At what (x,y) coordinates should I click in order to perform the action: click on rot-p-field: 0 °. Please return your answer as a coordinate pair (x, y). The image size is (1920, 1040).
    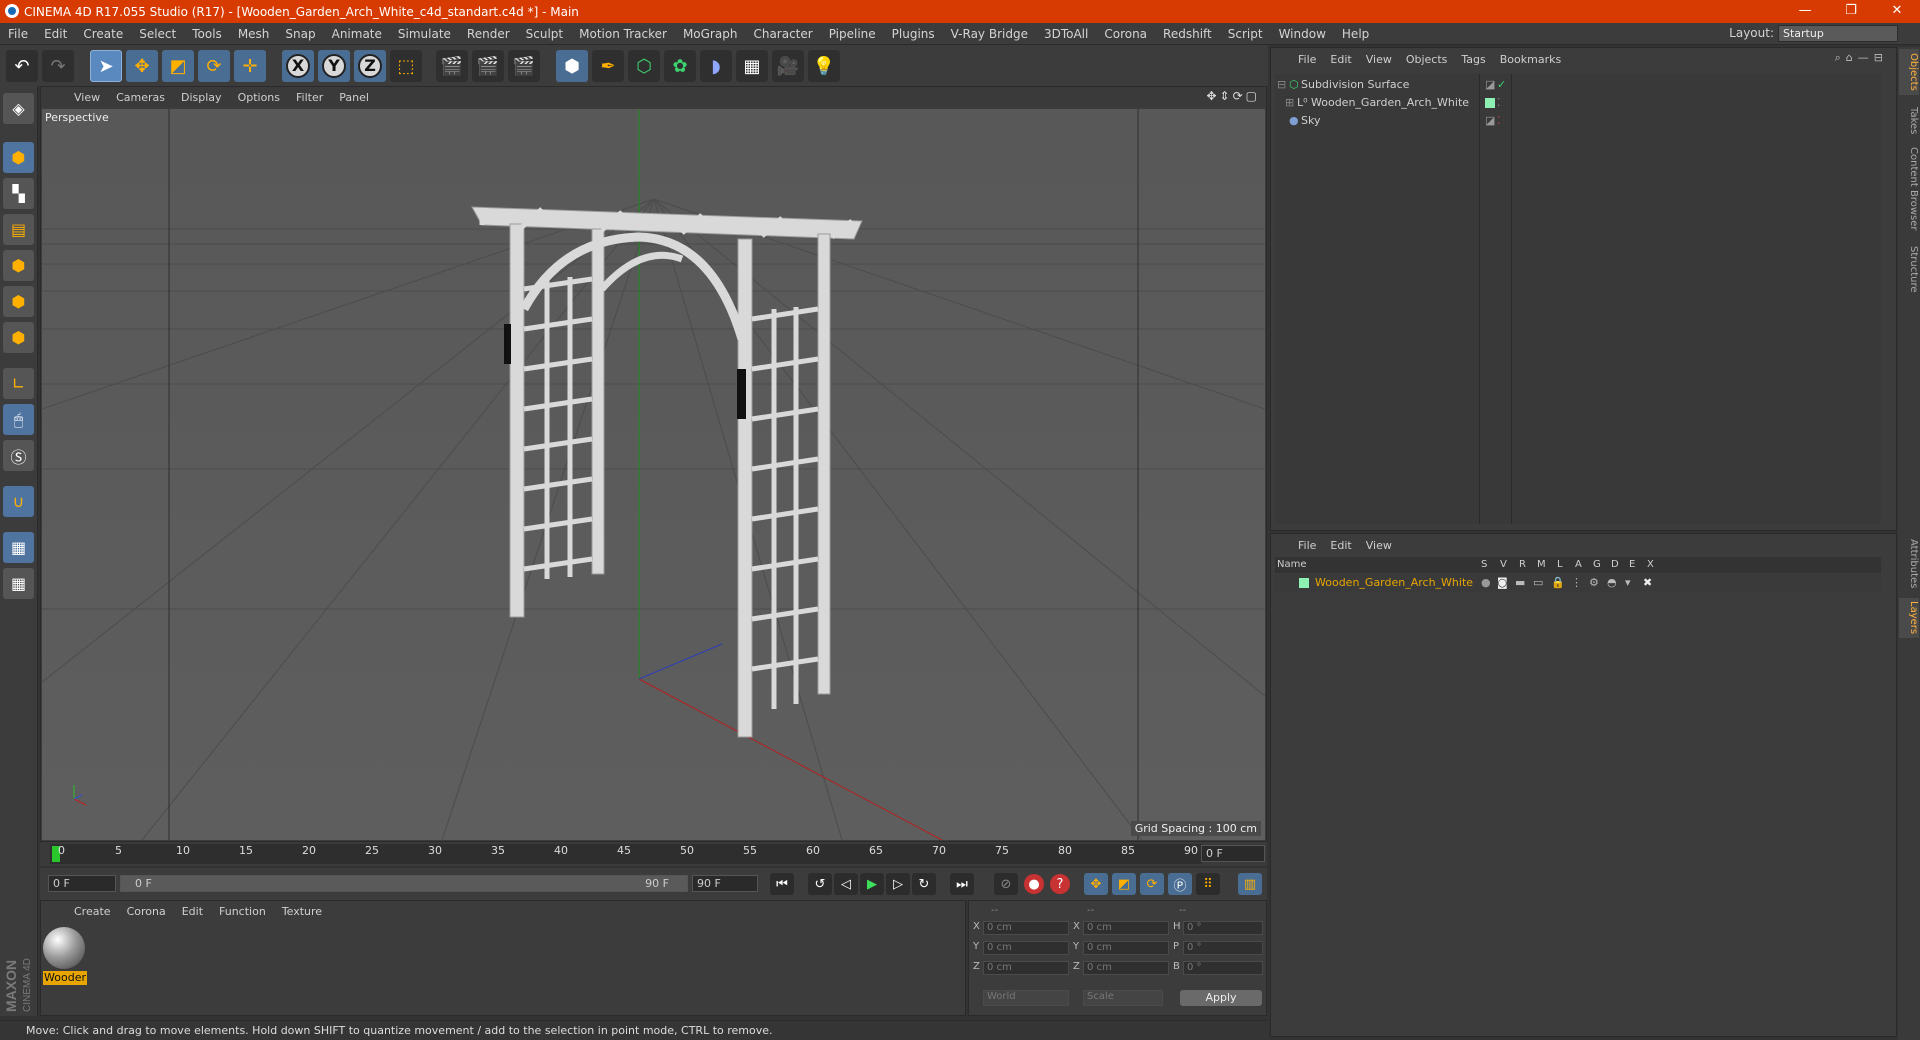
    Looking at the image, I should click on (1223, 948).